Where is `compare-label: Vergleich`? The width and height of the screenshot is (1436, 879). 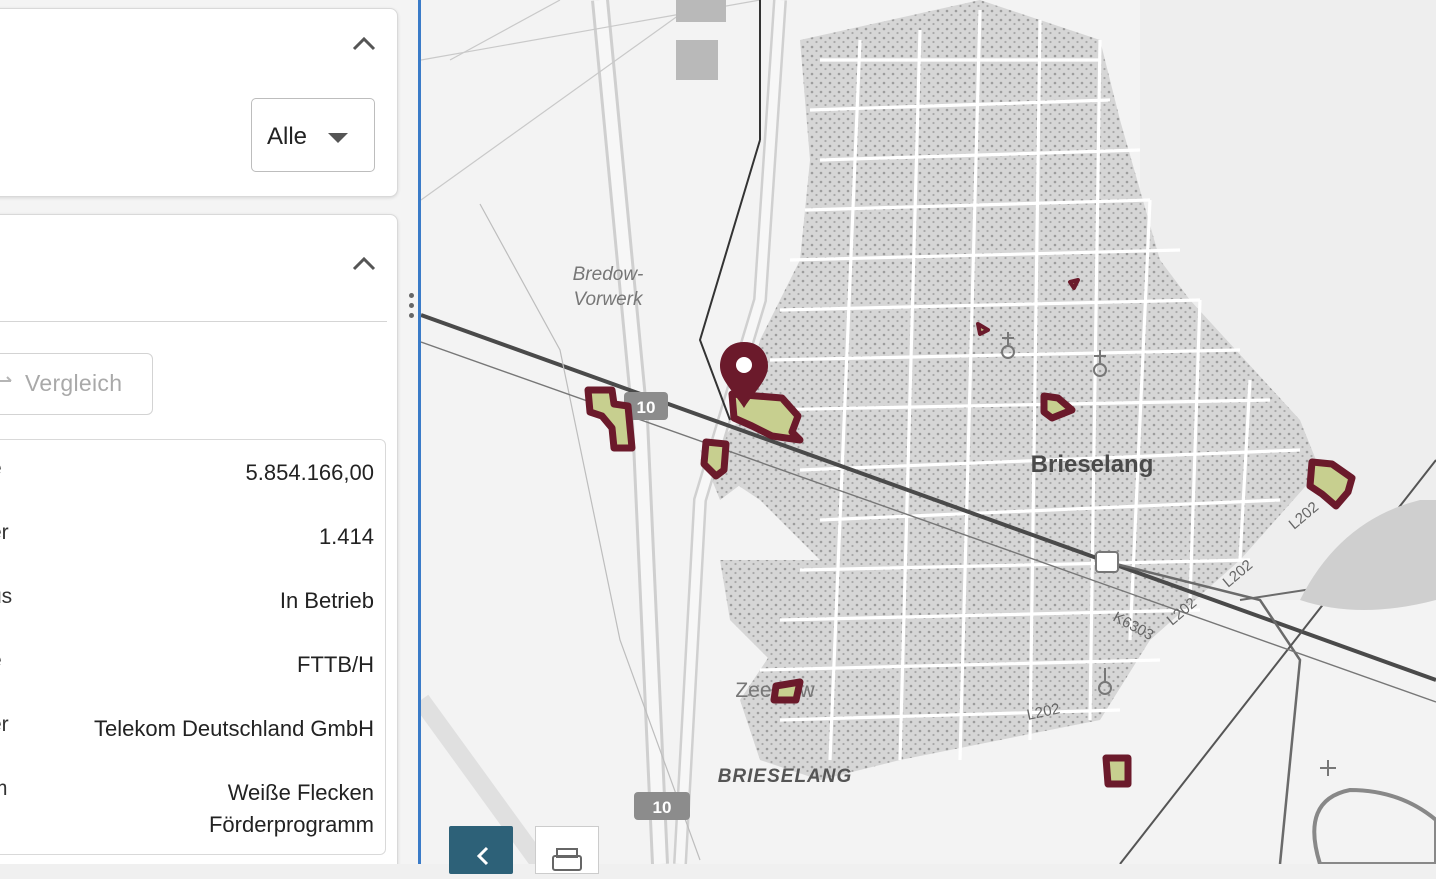 compare-label: Vergleich is located at coordinates (74, 383).